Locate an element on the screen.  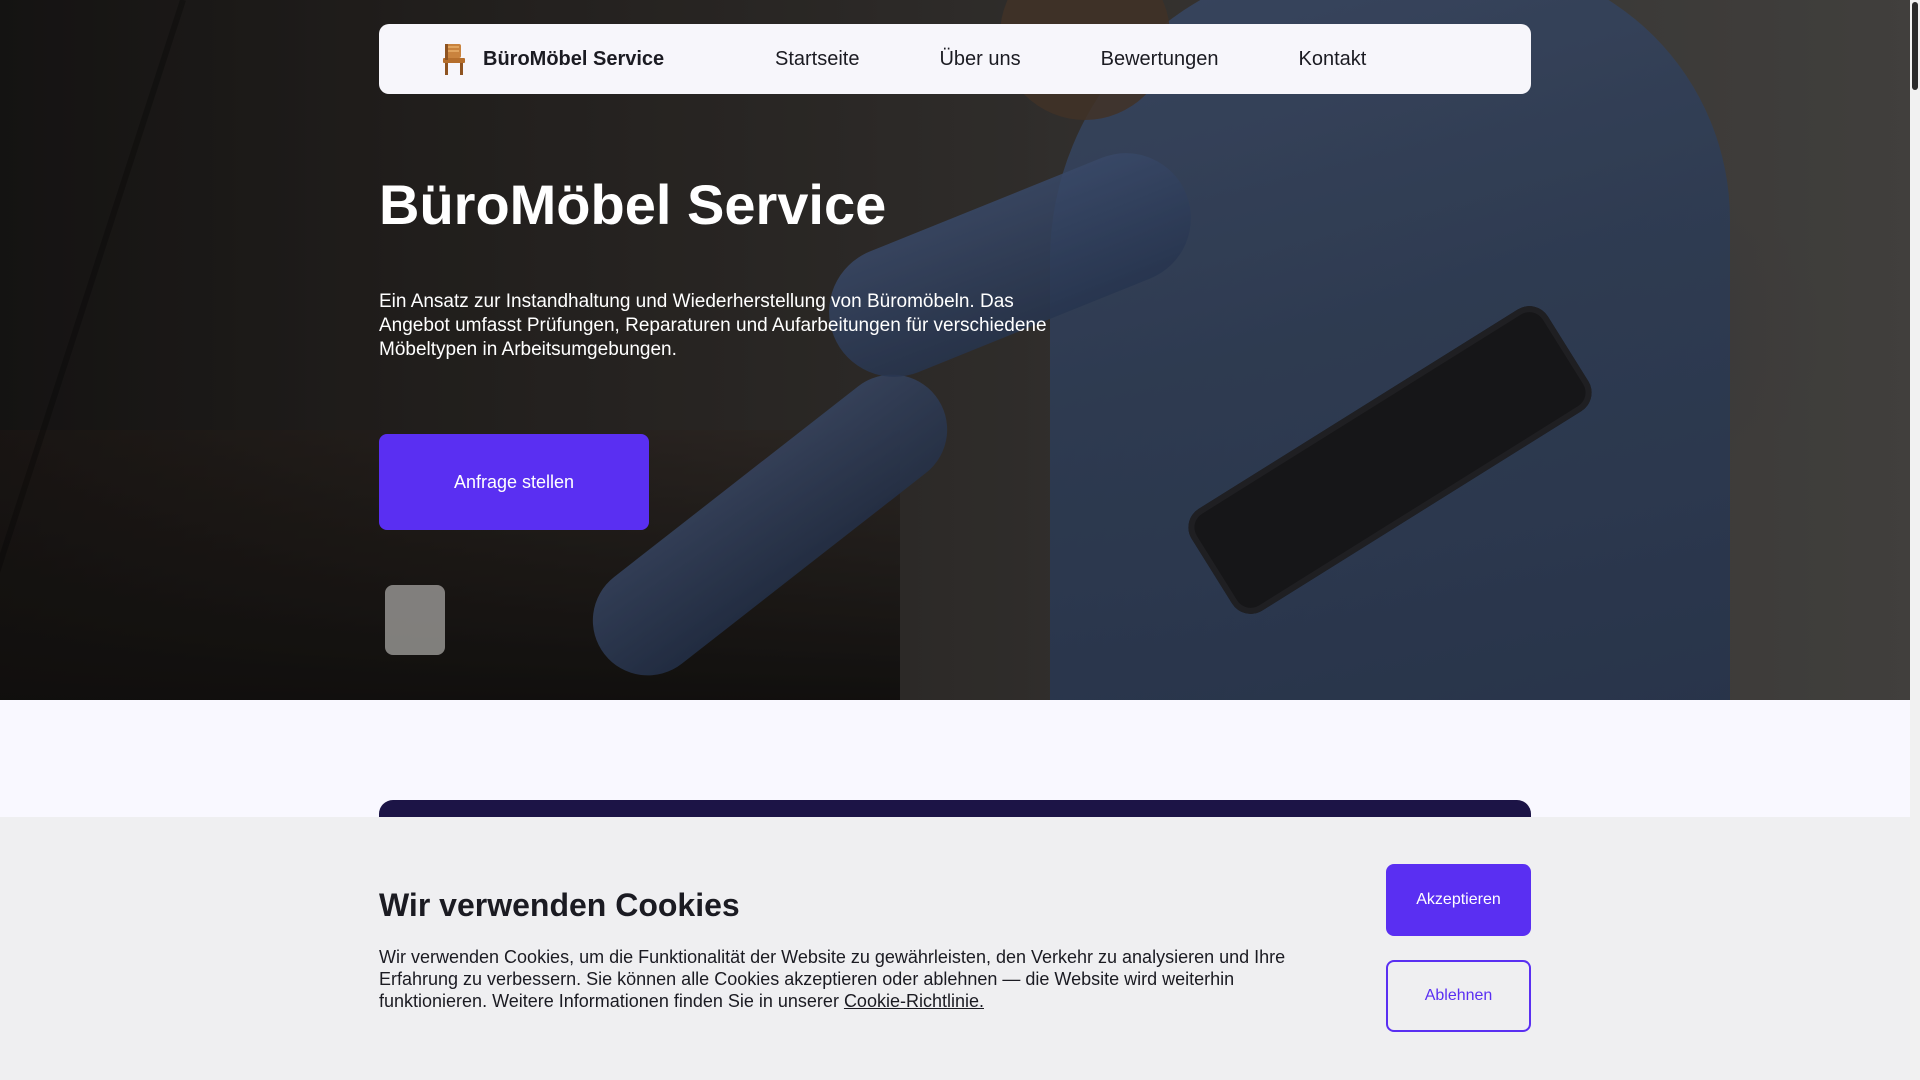
brand-name: BüroMöbel Service is located at coordinates (574, 58).